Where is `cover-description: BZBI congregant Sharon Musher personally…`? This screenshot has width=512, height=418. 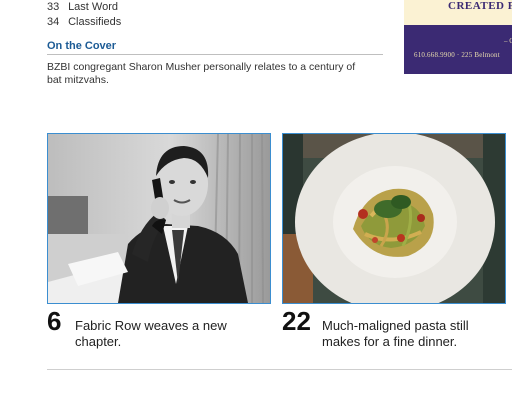
cover-description: BZBI congregant Sharon Musher personally… is located at coordinates (201, 73).